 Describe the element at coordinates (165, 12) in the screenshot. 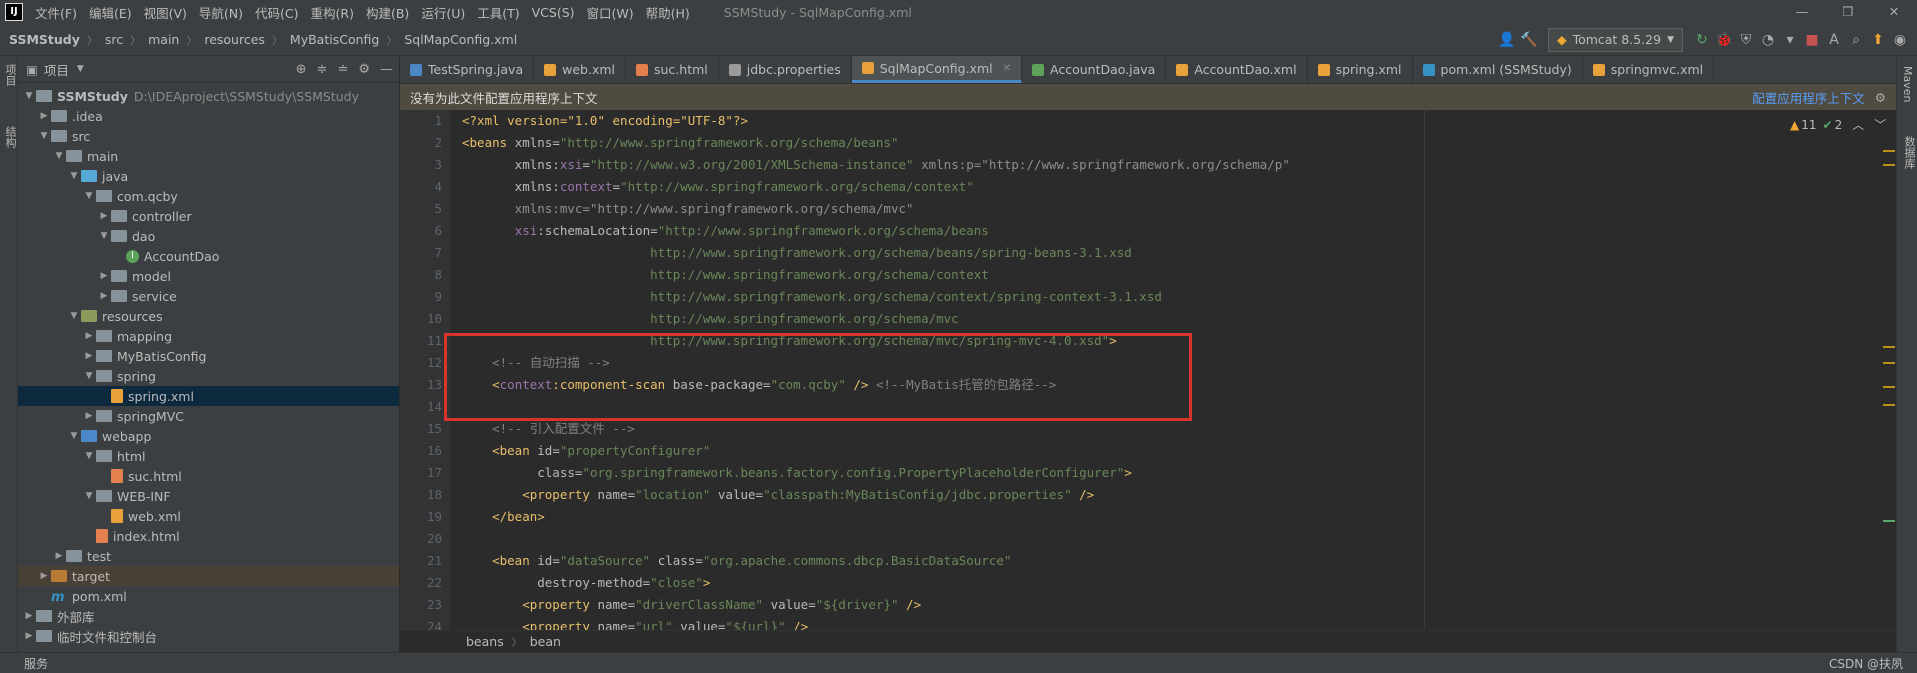

I see `menu-item: 视图(V)` at that location.